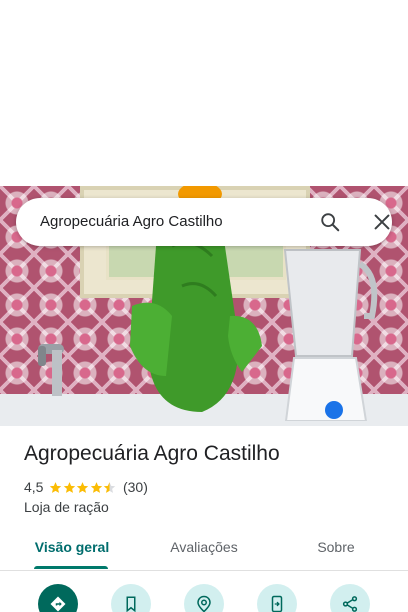 This screenshot has height=612, width=408. I want to click on place-title: Agropecuária Agro Castilho, so click(152, 453).